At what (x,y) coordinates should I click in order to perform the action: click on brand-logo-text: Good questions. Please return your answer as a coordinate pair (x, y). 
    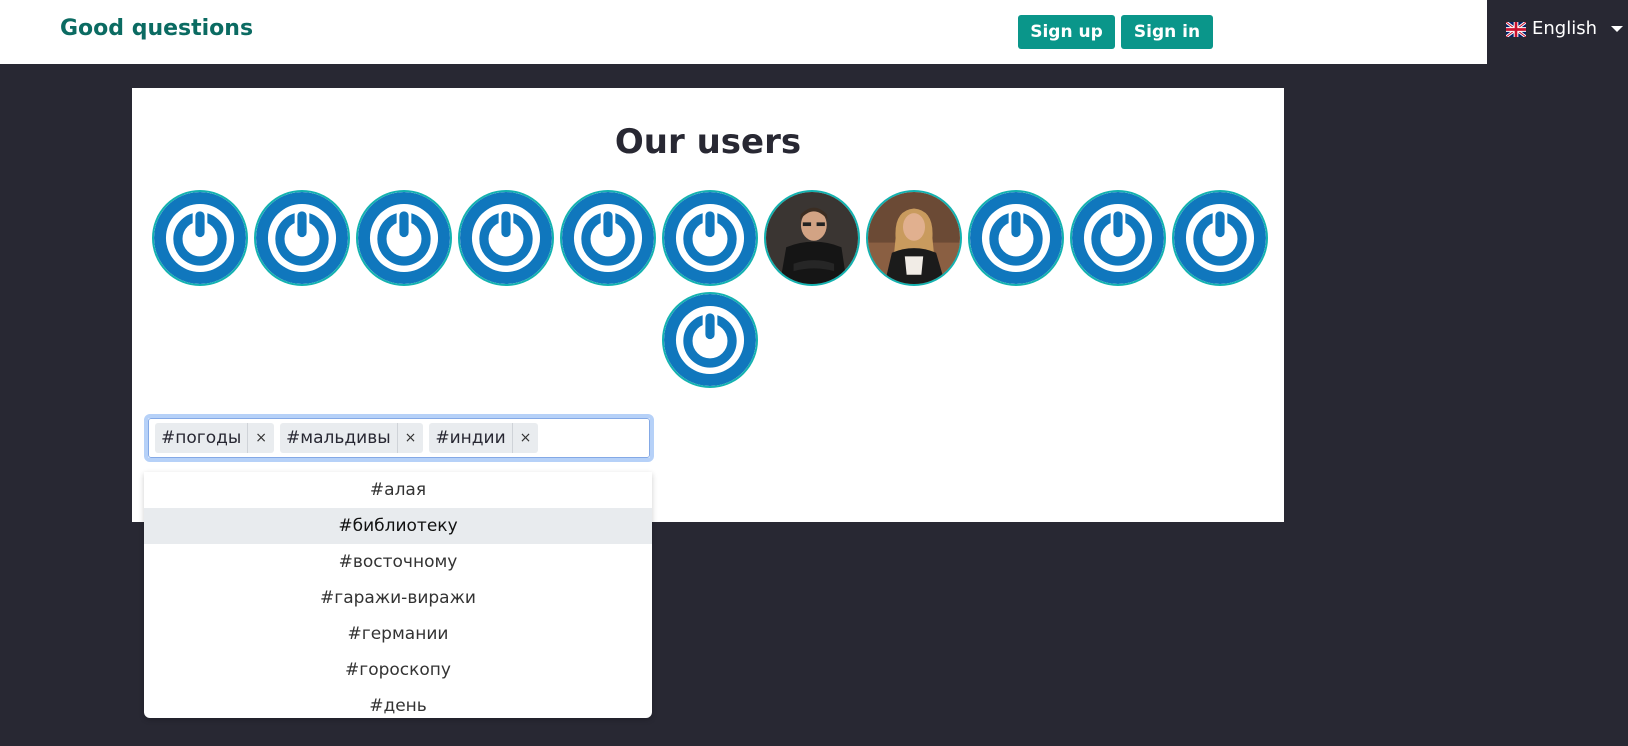
    Looking at the image, I should click on (156, 28).